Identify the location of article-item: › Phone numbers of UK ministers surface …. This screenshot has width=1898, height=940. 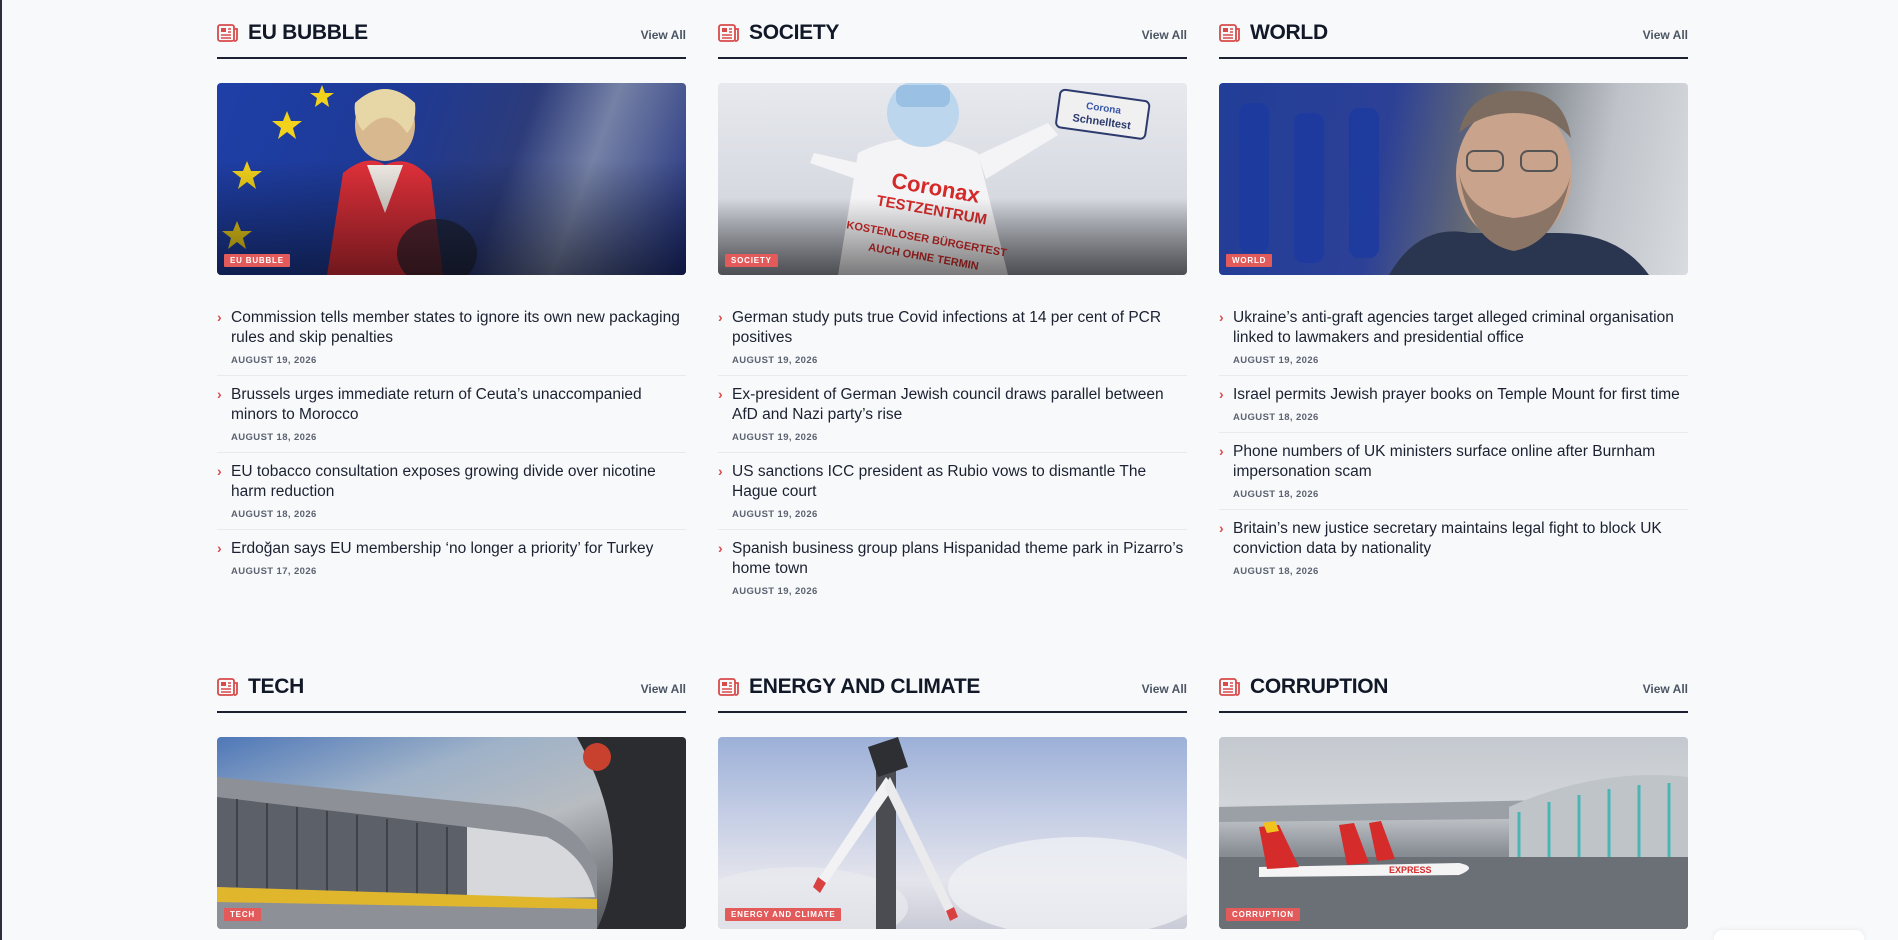
(1453, 476).